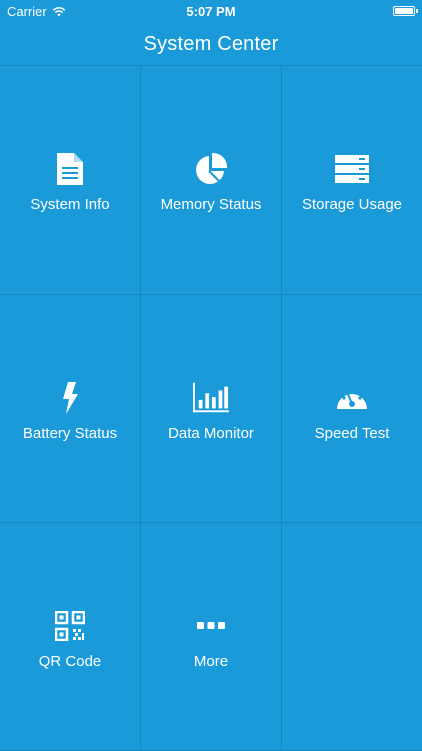  I want to click on tile-label: System Info, so click(70, 204).